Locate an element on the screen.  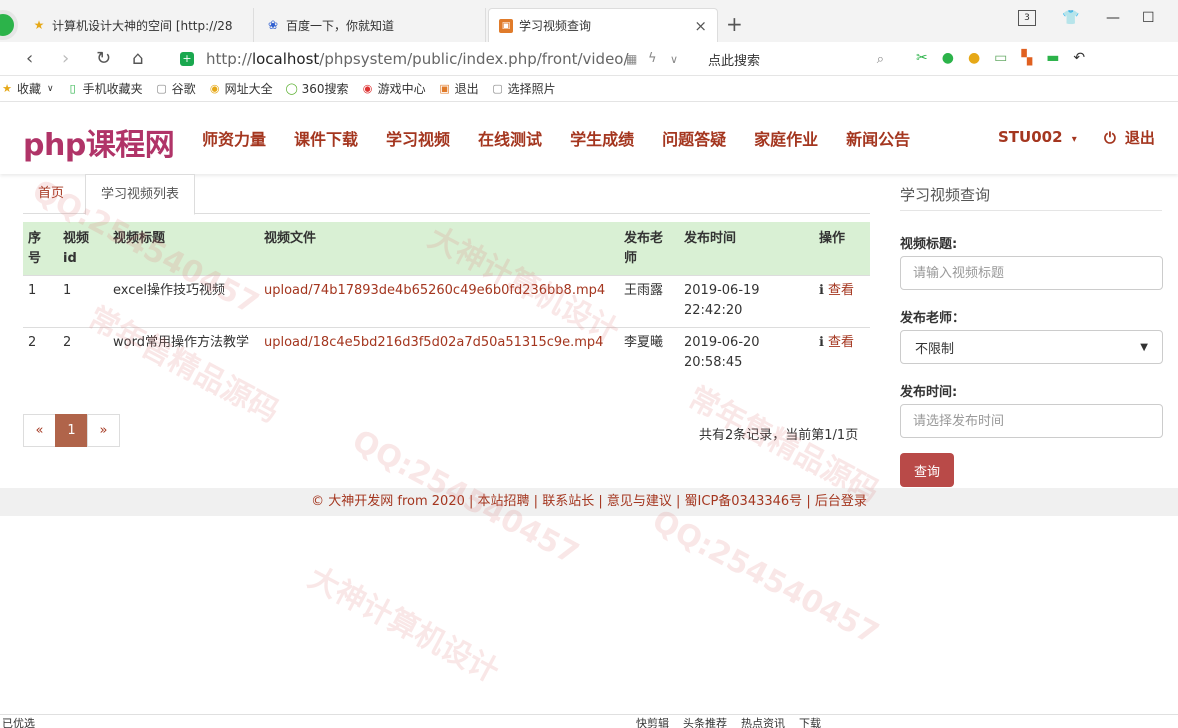
nav-scores: 学生成绩 is located at coordinates (602, 138).